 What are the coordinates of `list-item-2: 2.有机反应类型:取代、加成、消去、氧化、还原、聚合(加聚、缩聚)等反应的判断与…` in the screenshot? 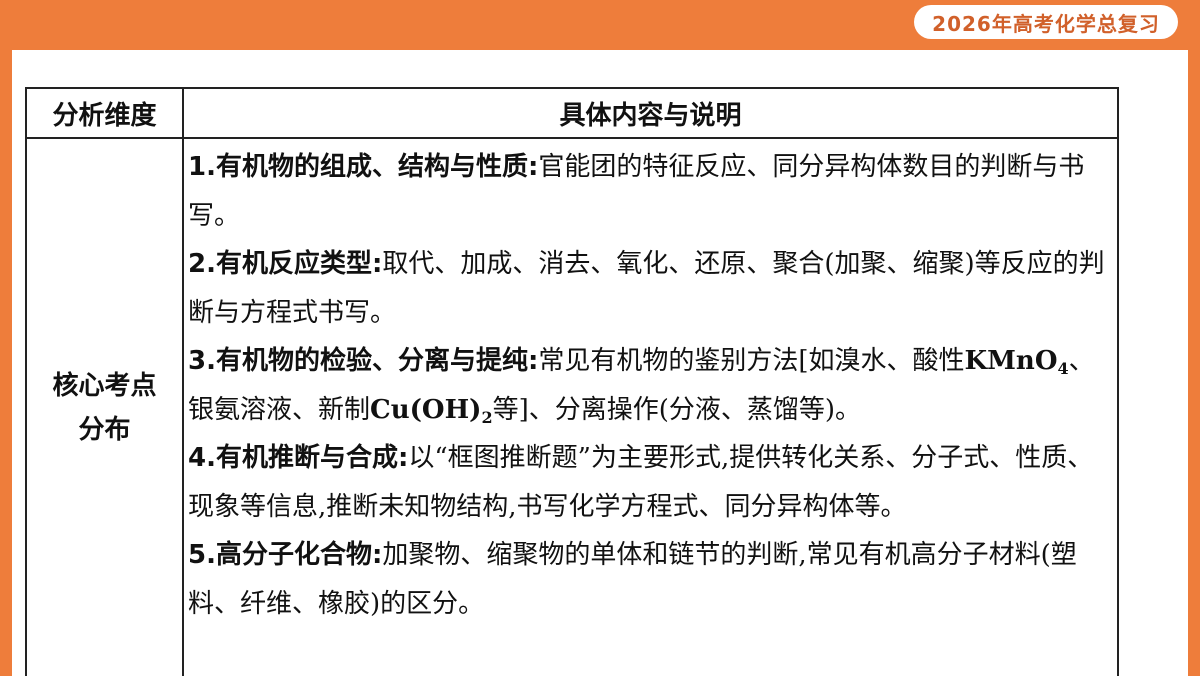 It's located at (650, 288).